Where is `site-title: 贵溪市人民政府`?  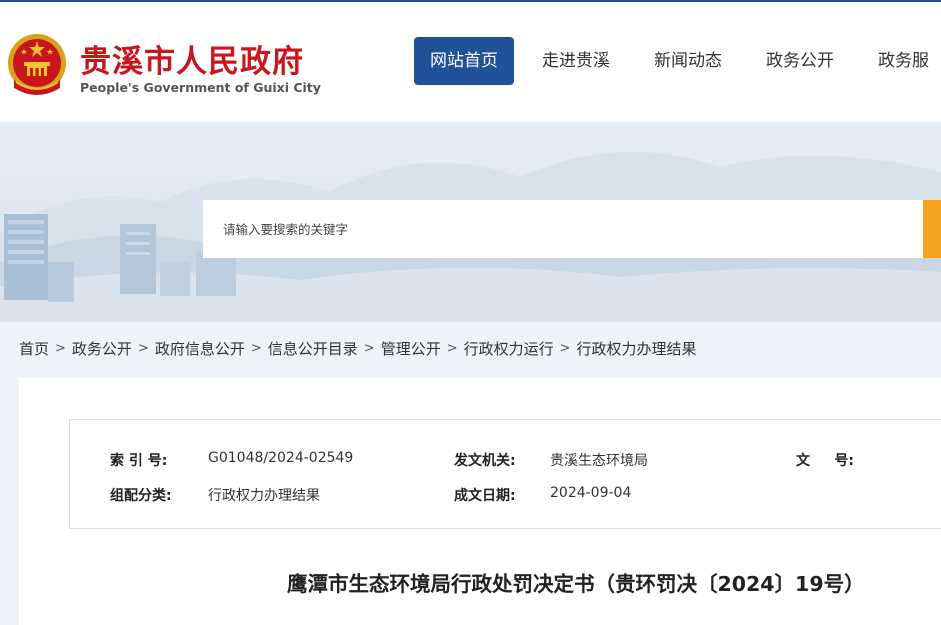 site-title: 贵溪市人民政府 is located at coordinates (192, 58).